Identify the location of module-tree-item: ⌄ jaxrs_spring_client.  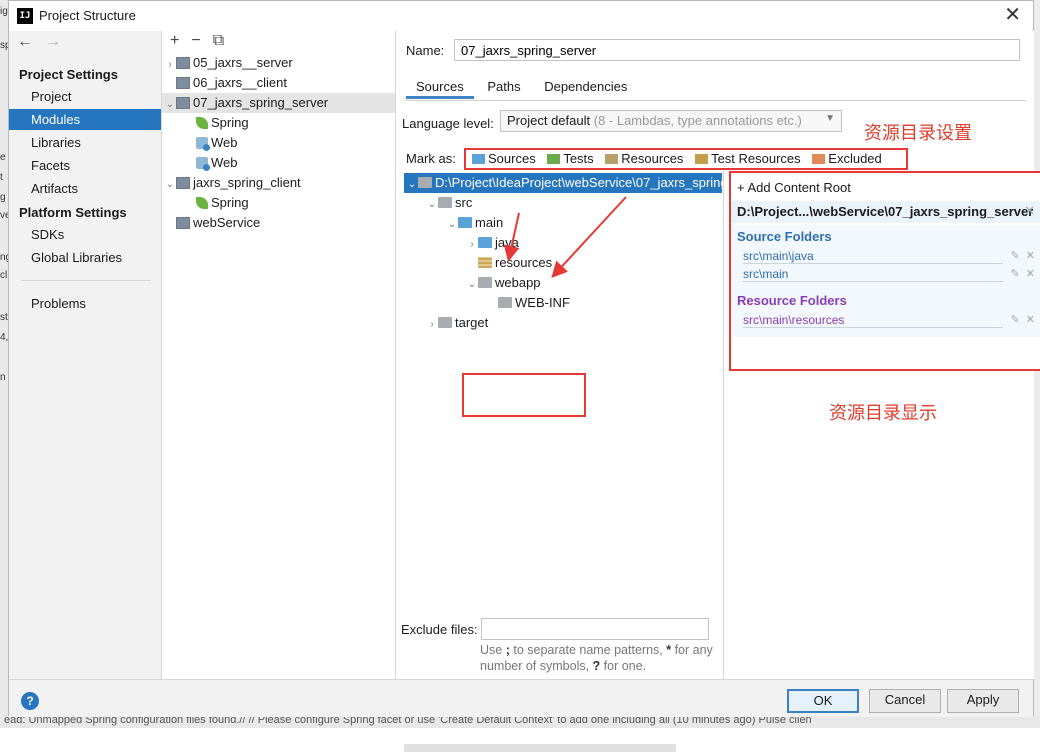
(278, 183).